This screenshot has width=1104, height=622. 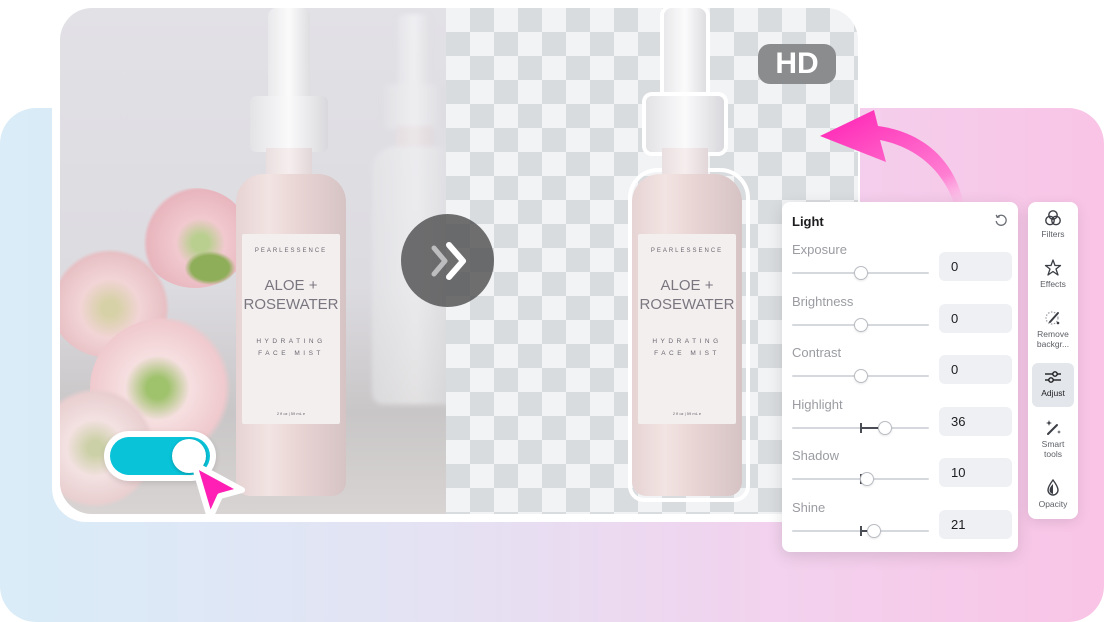 What do you see at coordinates (1053, 427) in the screenshot?
I see `smart-tools-icon` at bounding box center [1053, 427].